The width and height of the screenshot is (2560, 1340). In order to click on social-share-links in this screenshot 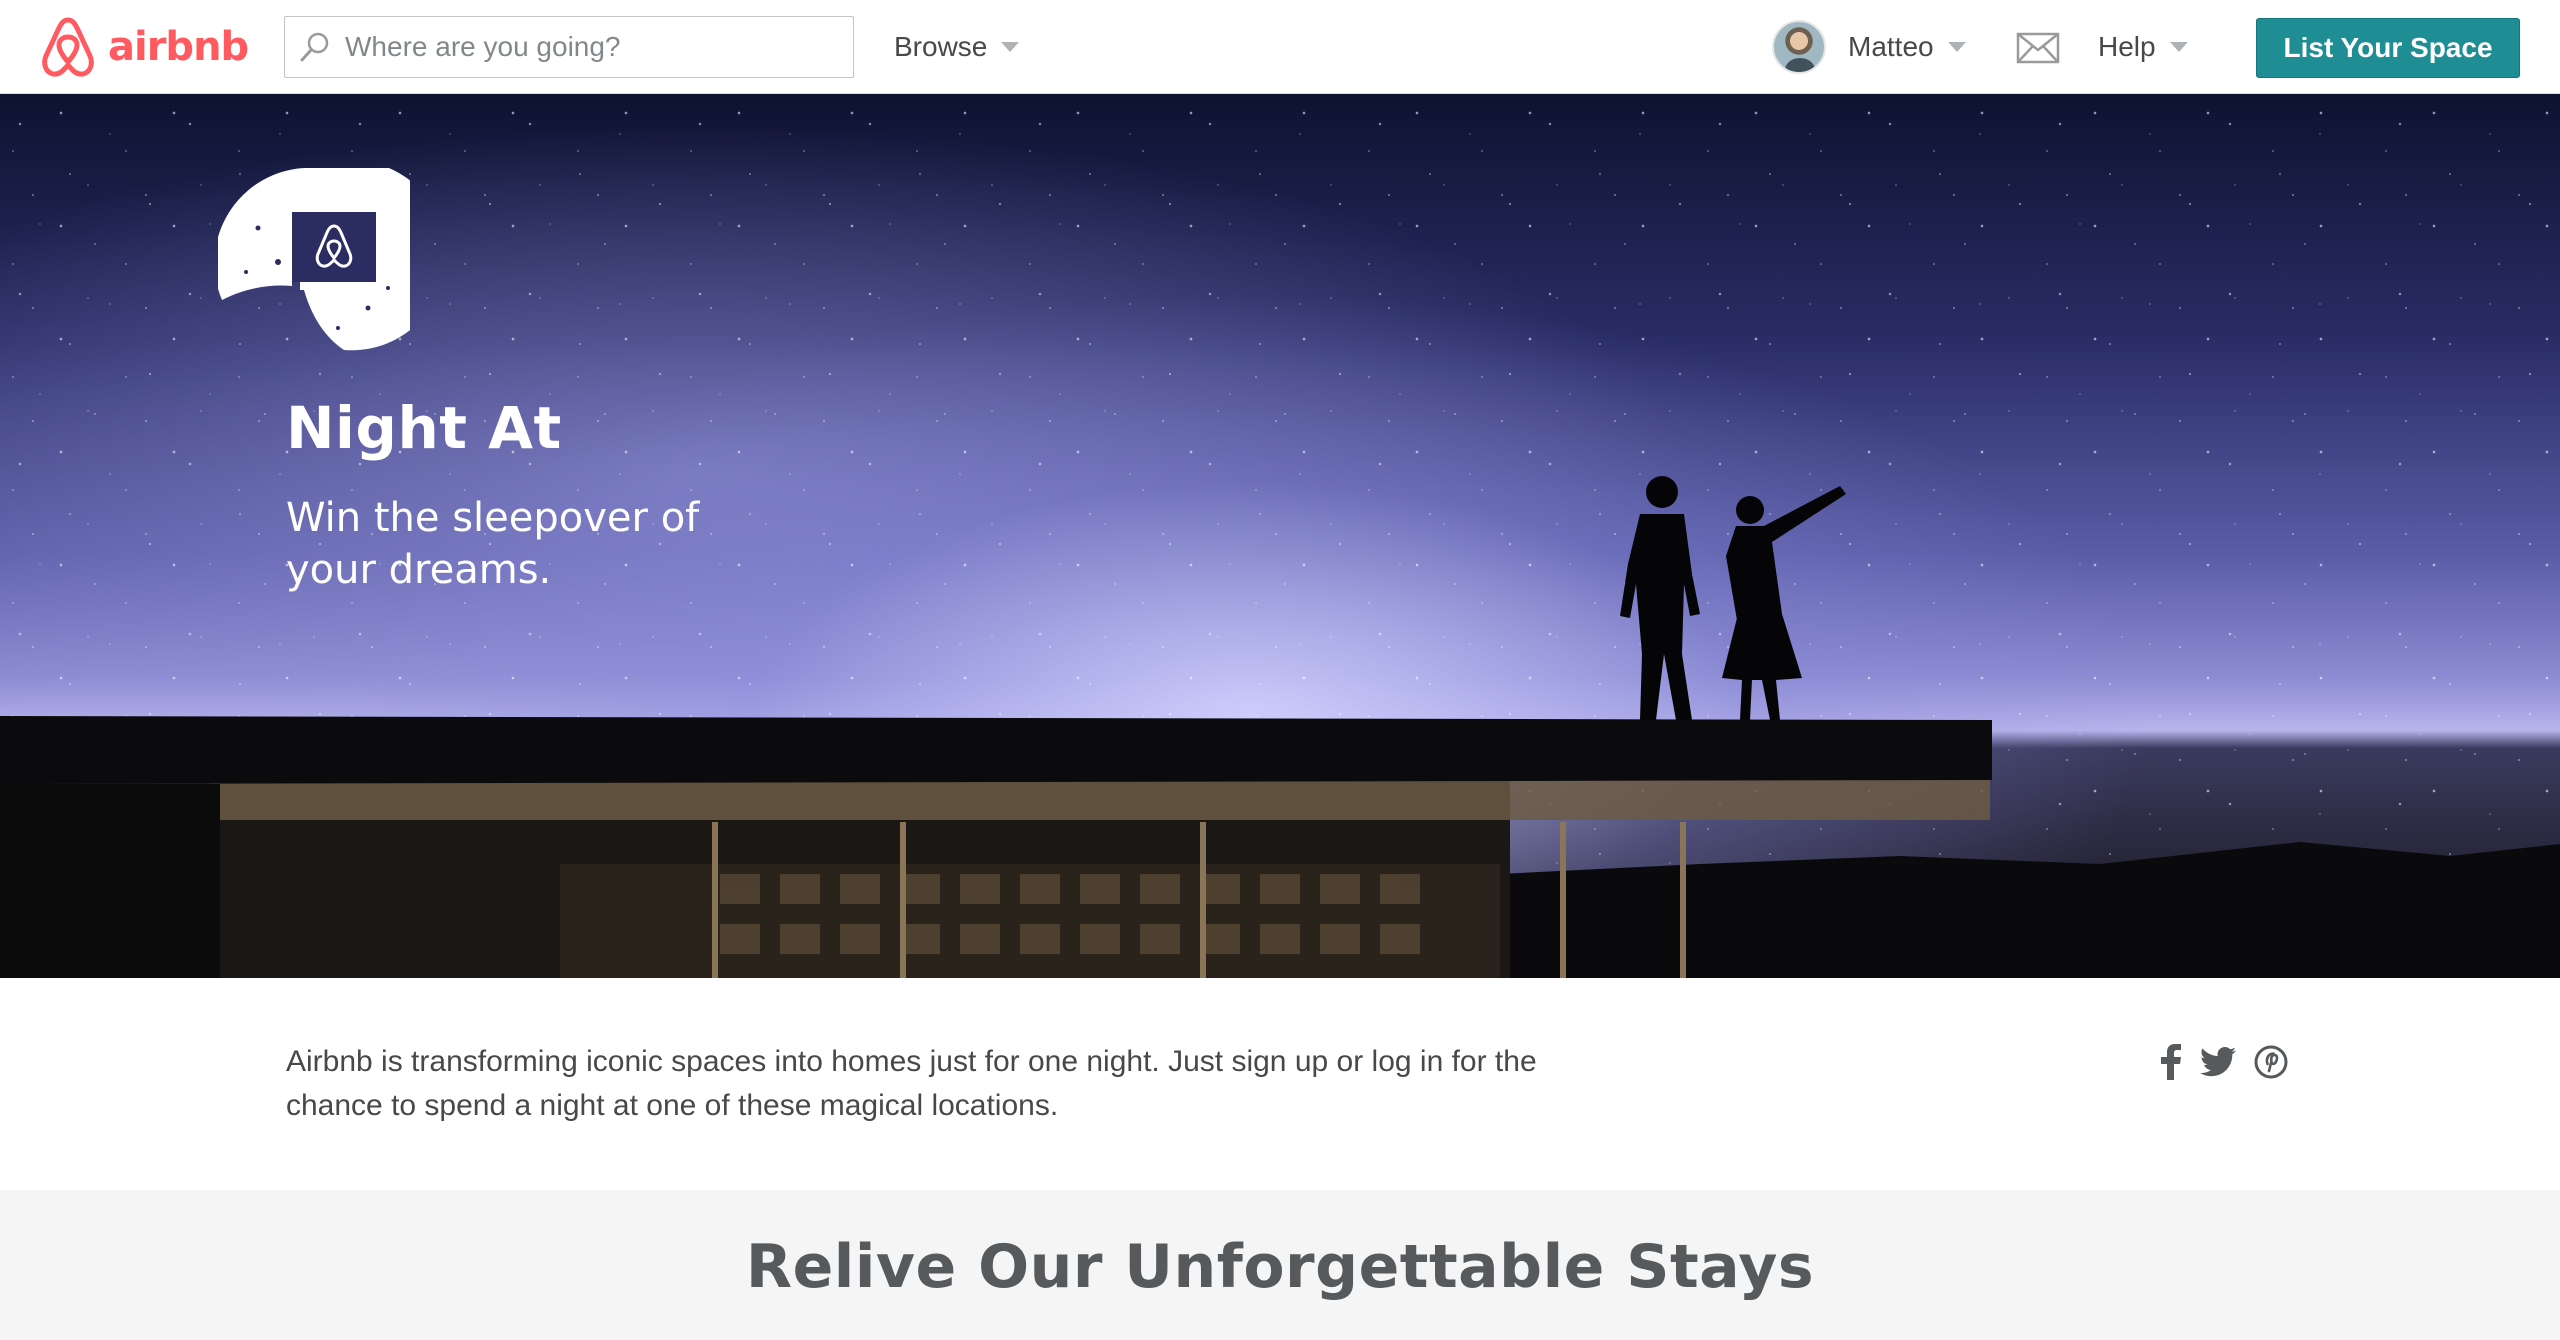, I will do `click(2224, 1064)`.